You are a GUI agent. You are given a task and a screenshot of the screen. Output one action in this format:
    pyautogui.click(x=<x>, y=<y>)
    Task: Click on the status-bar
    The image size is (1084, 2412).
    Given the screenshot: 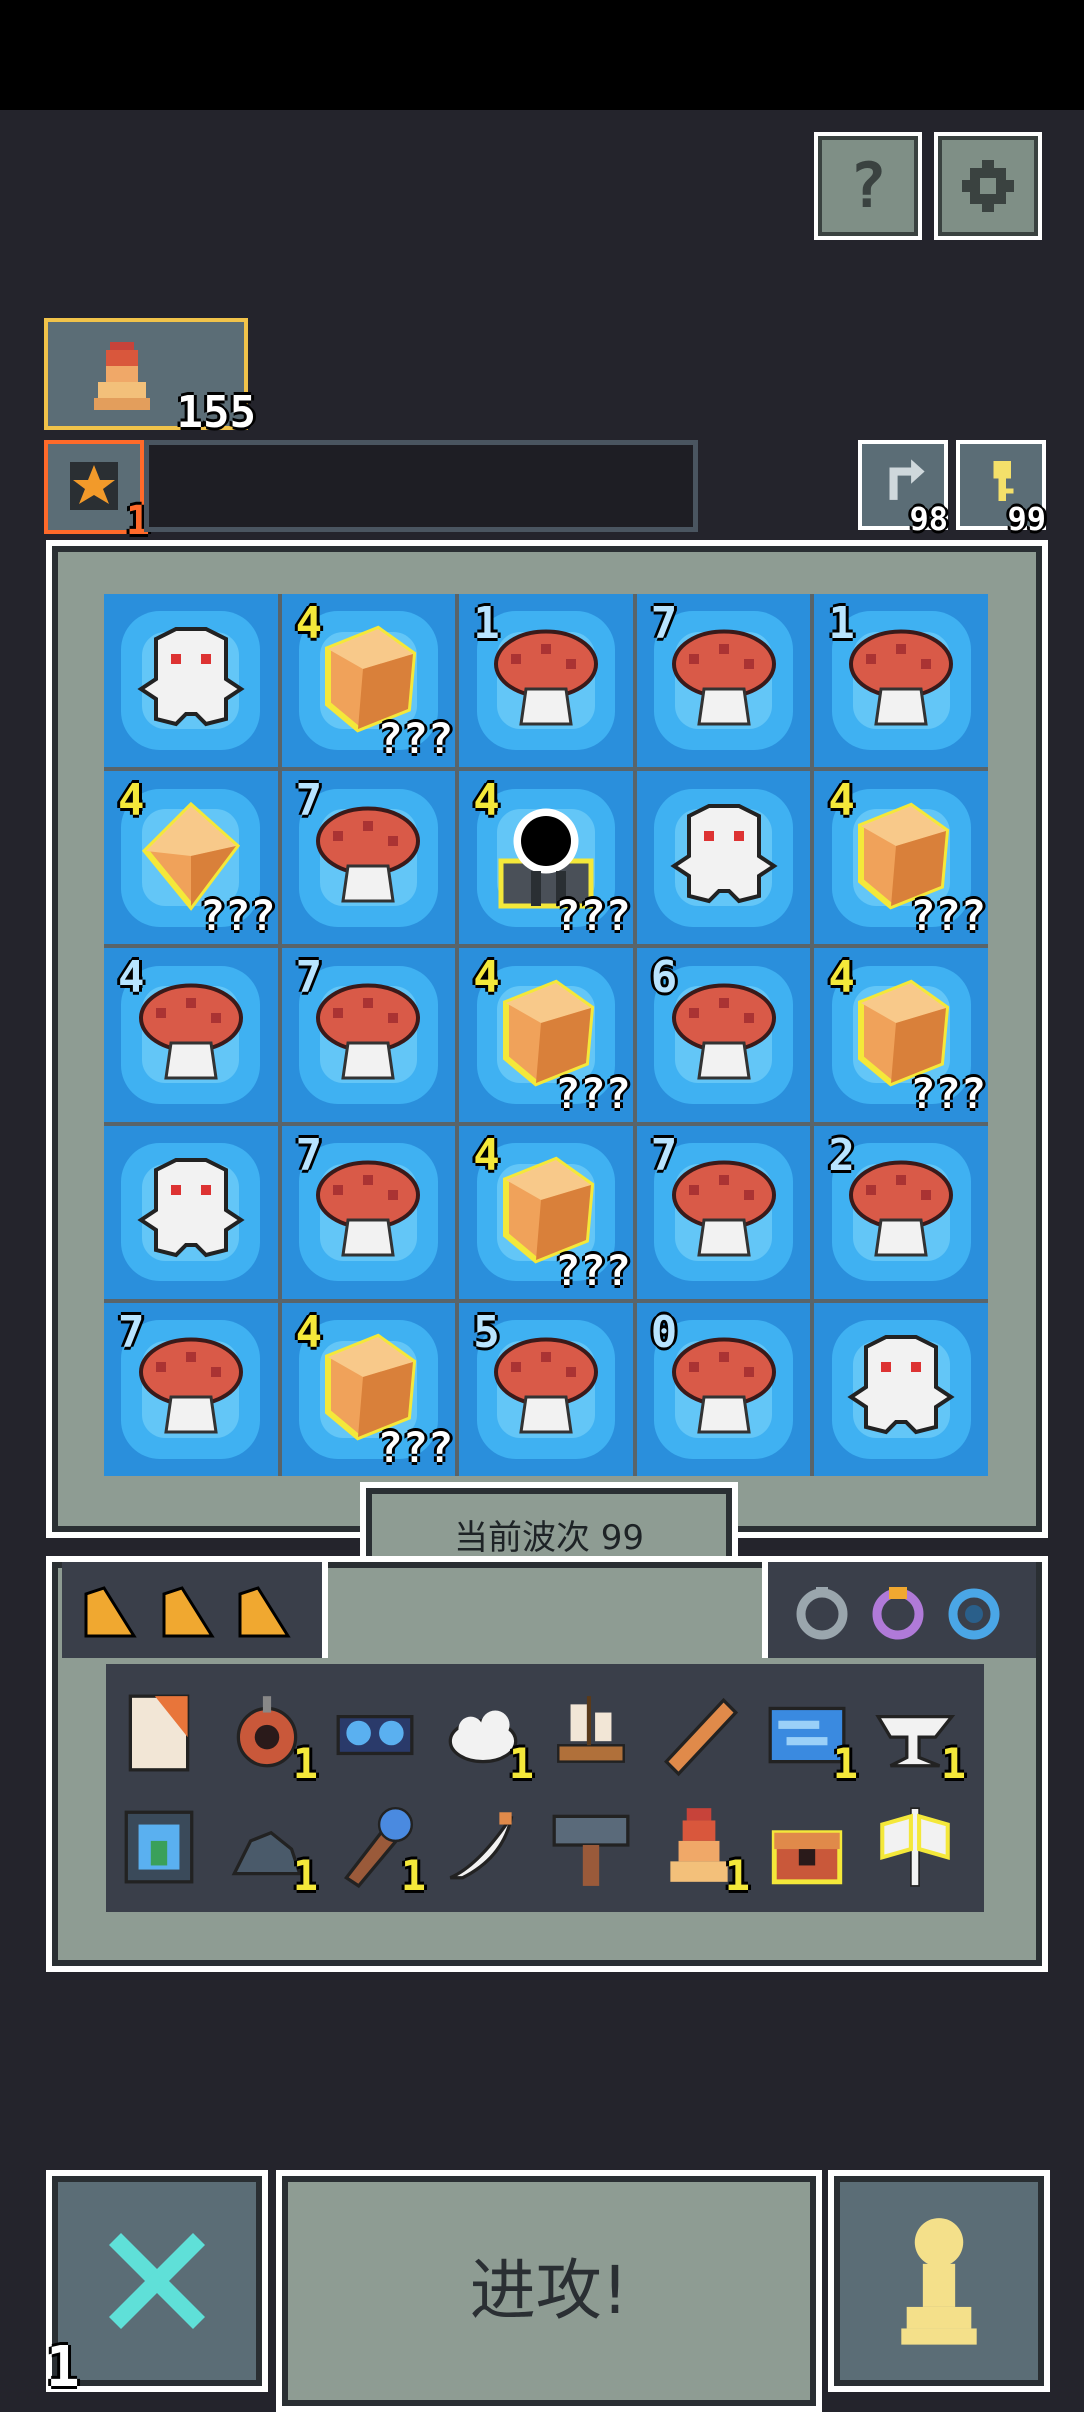 What is the action you would take?
    pyautogui.click(x=542, y=55)
    